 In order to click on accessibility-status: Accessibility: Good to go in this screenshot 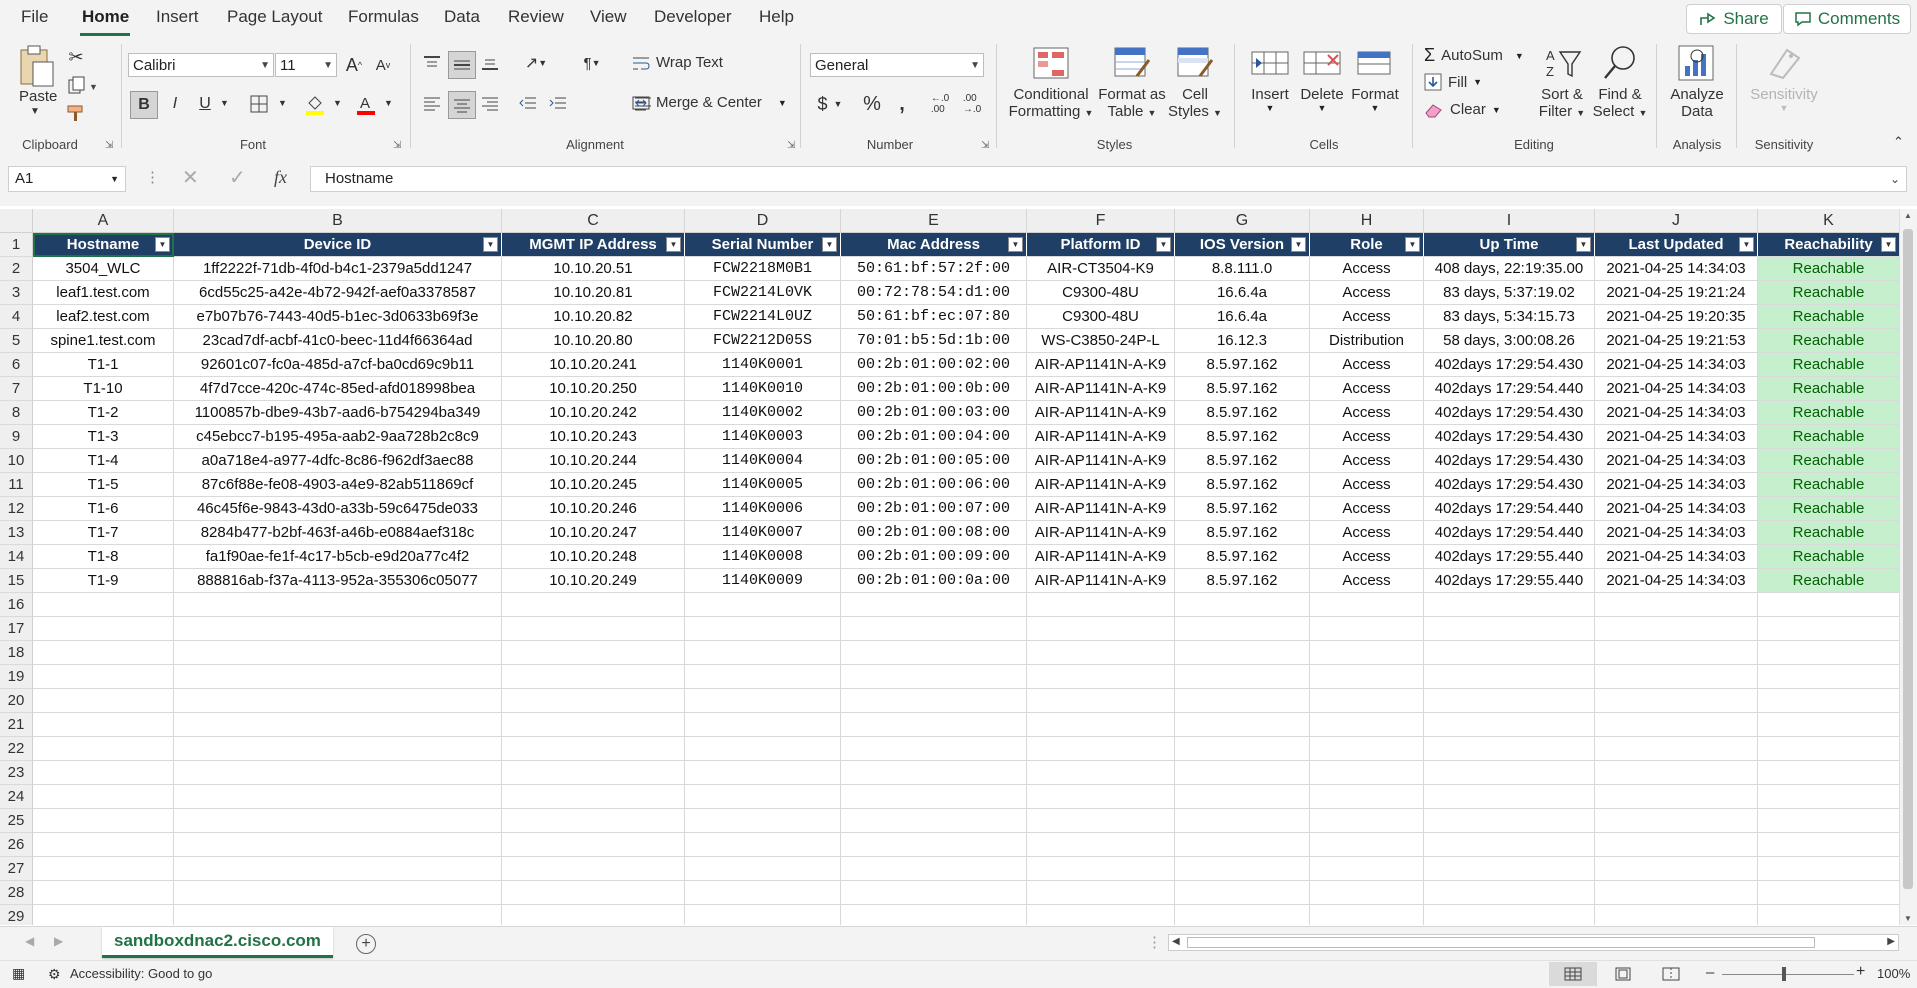, I will do `click(141, 973)`.